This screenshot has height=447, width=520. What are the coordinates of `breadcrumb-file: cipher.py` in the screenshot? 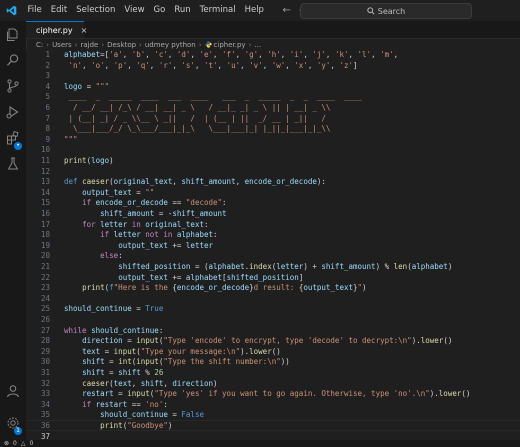 It's located at (230, 45).